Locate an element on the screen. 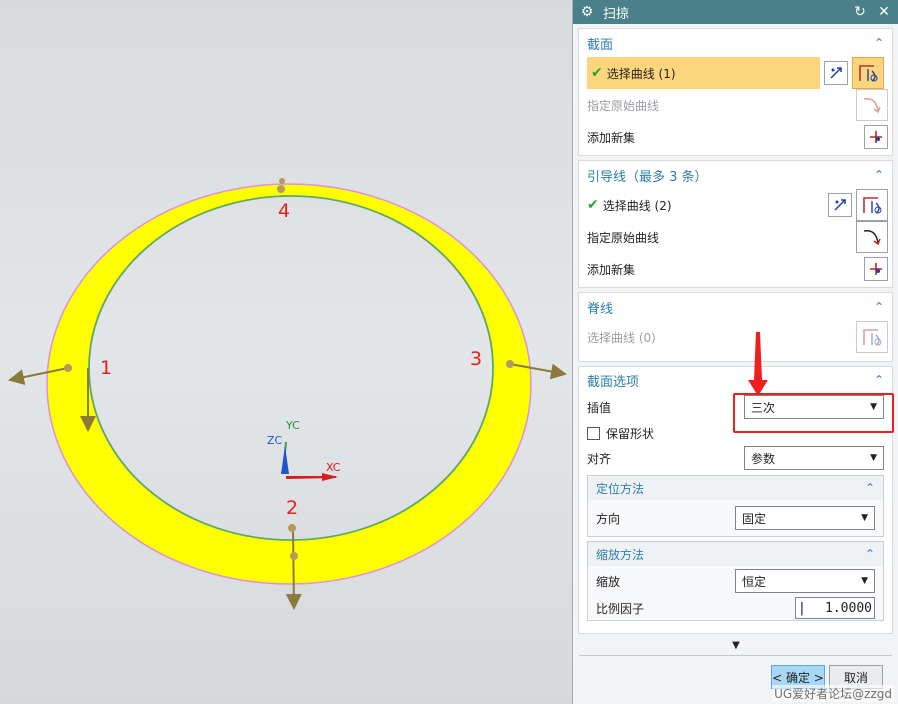  orientation-header: 定位方法 ⌃ is located at coordinates (735, 488).